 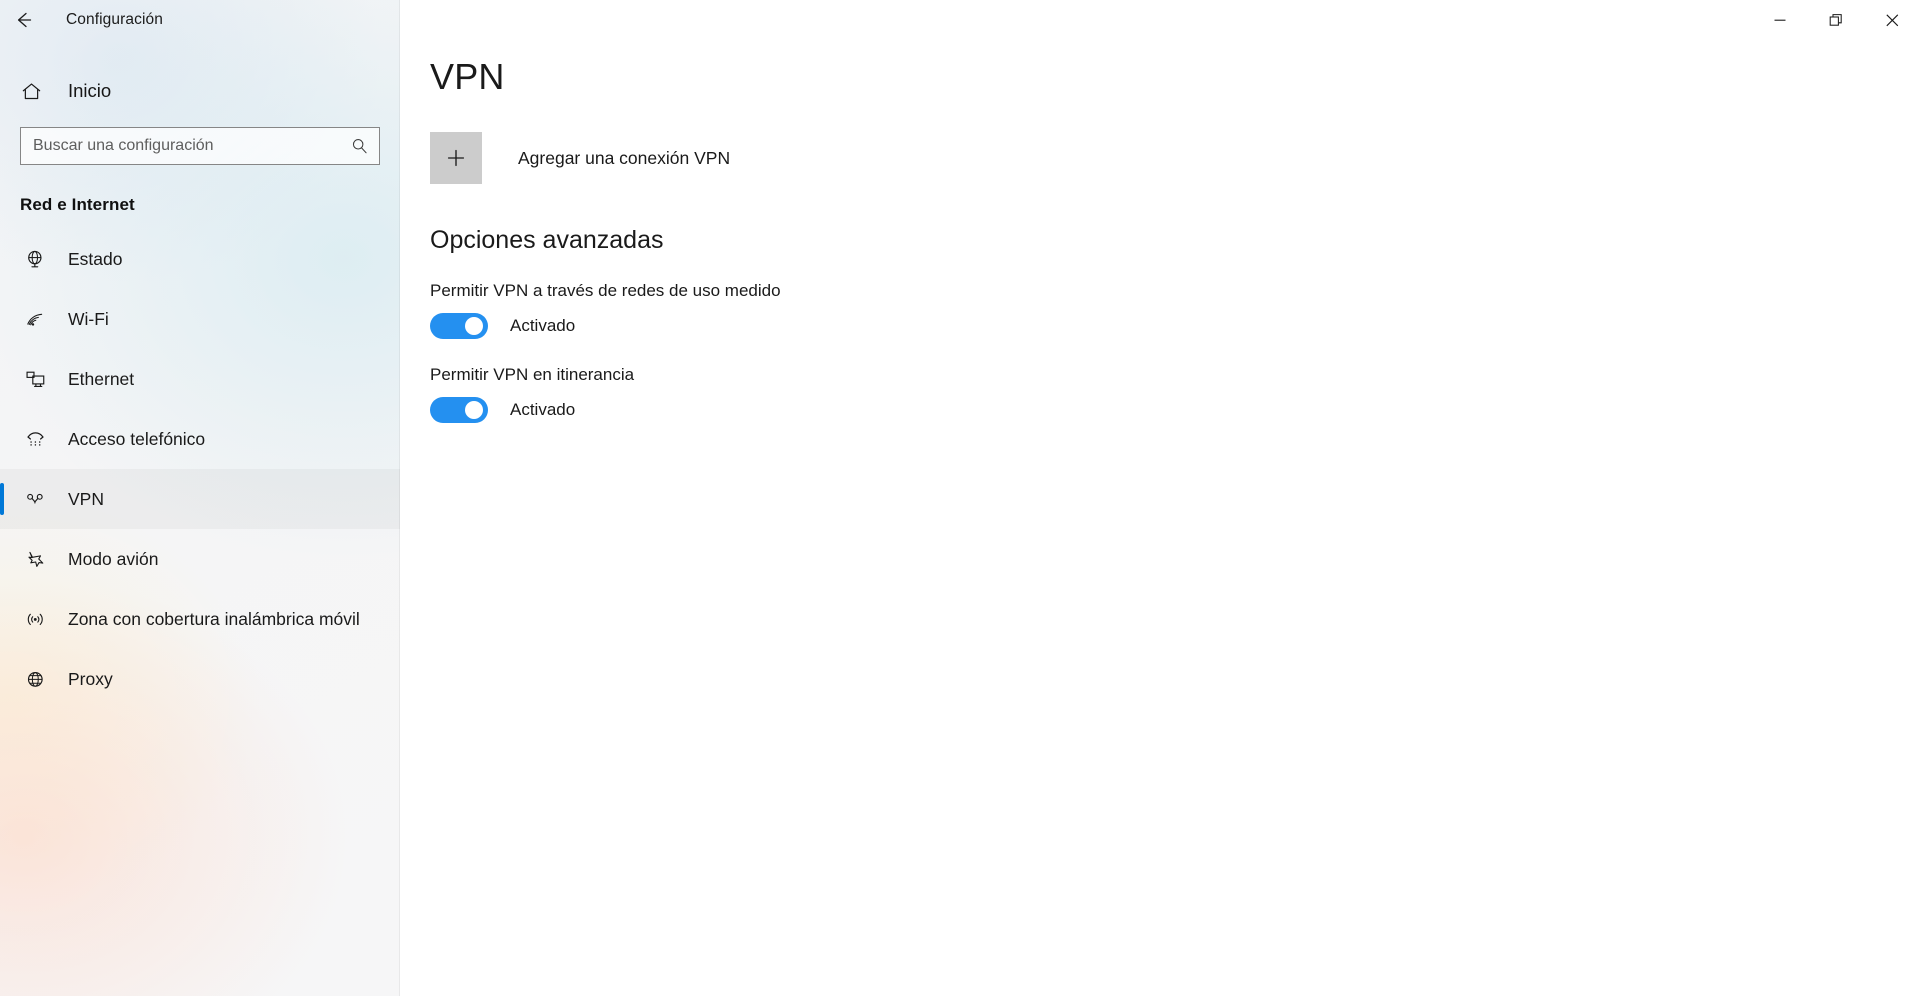 What do you see at coordinates (200, 259) in the screenshot?
I see `sidebar-item-estado: Estado` at bounding box center [200, 259].